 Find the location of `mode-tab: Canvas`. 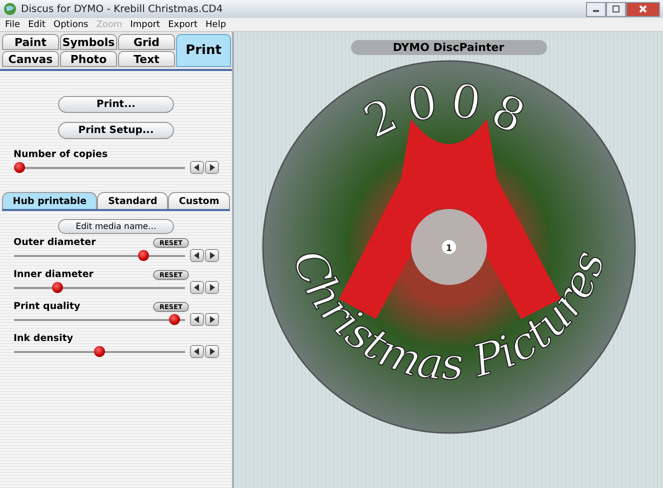

mode-tab: Canvas is located at coordinates (30, 59).